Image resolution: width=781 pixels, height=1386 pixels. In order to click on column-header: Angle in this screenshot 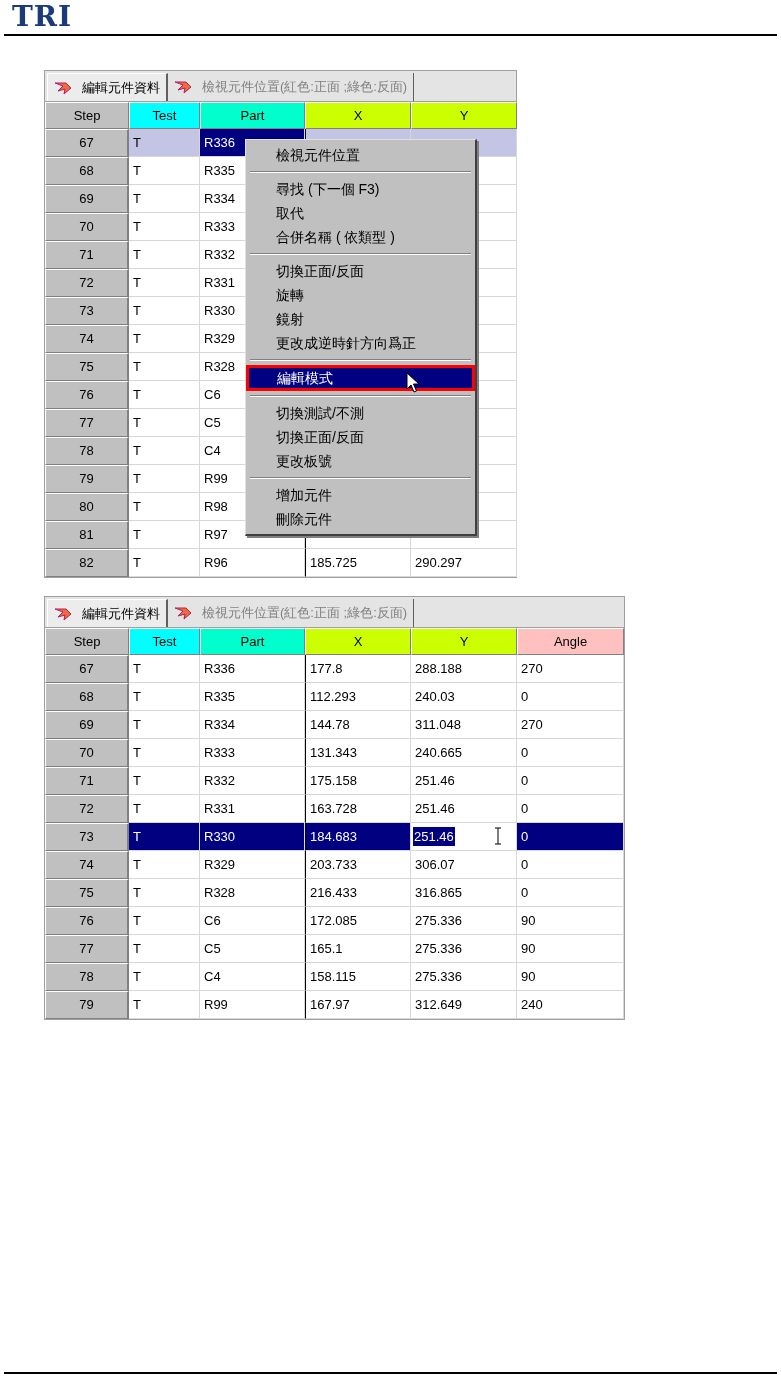, I will do `click(570, 641)`.